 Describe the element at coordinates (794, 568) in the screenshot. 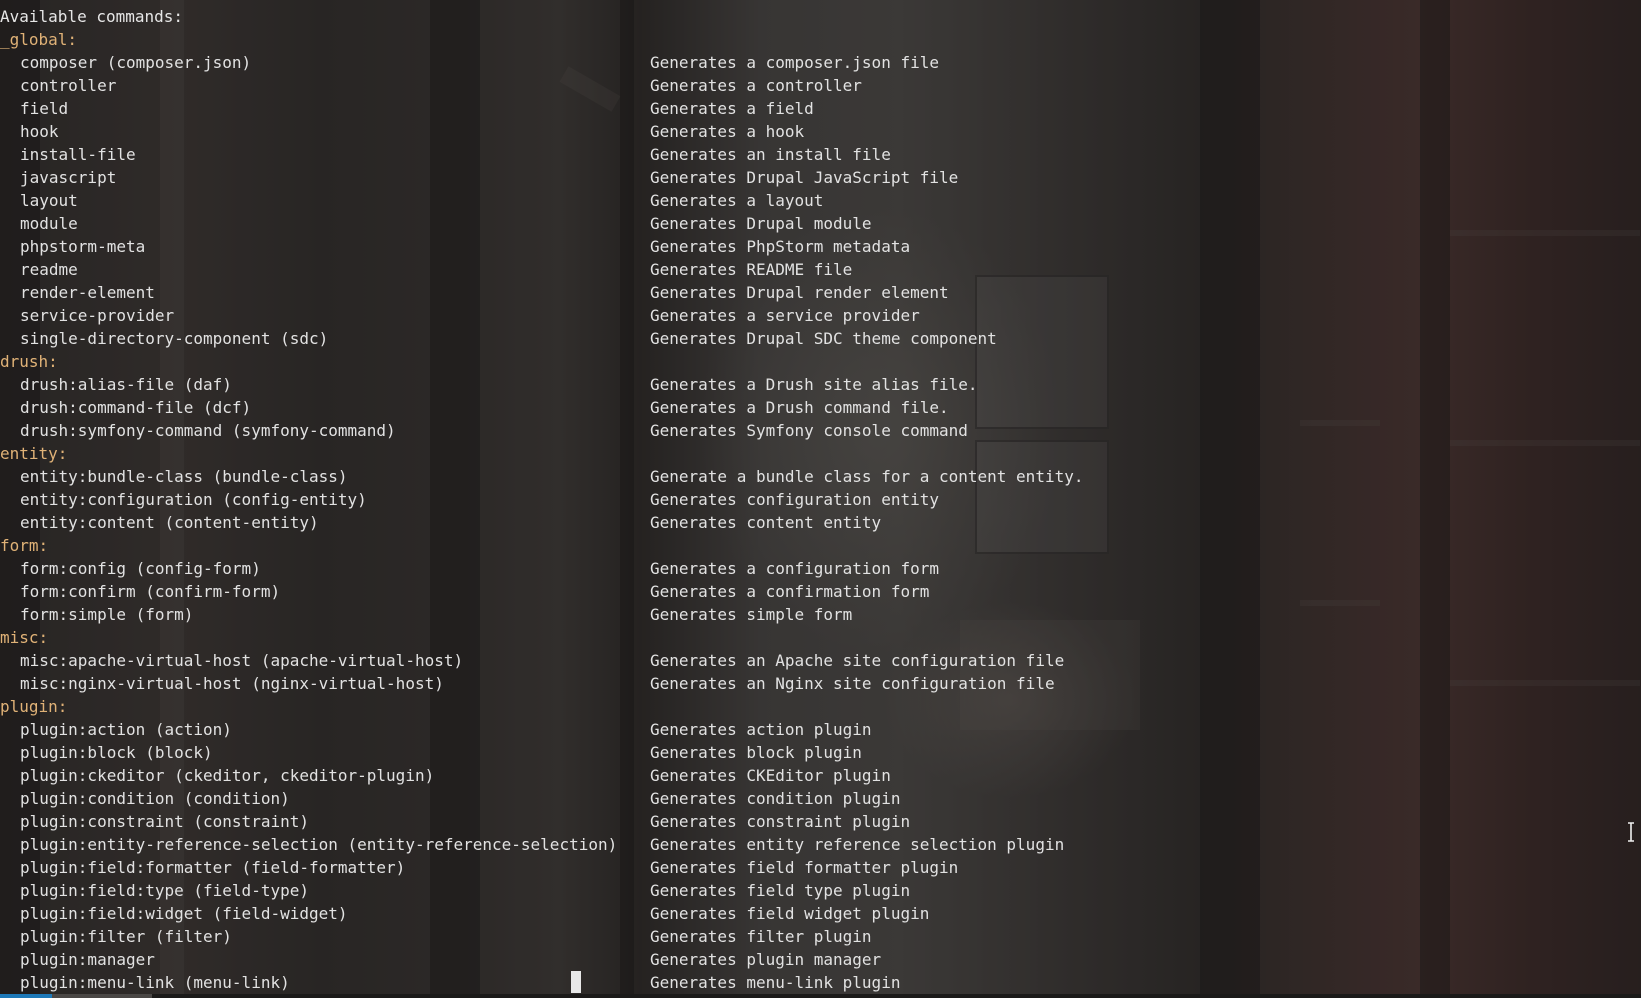

I see `command-description: Generates a configuration form` at that location.